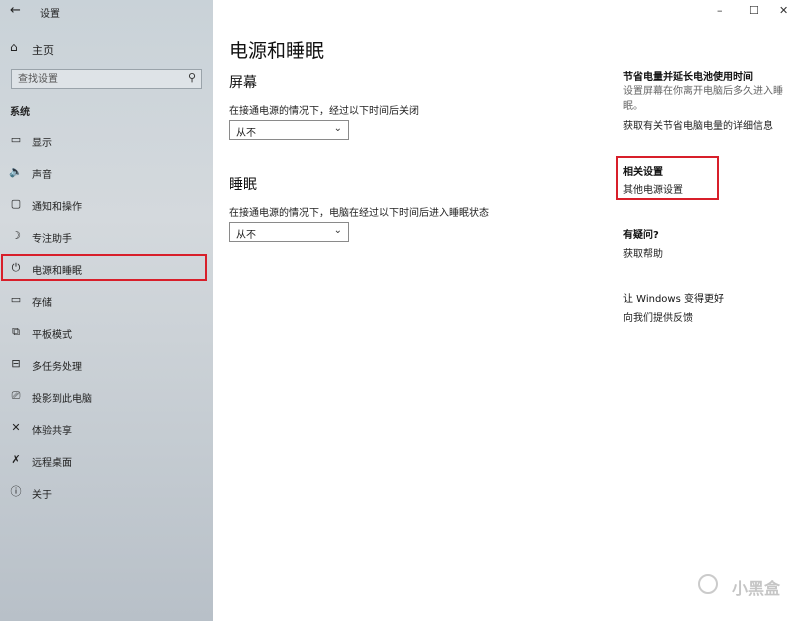  I want to click on page-title: 电源和睡眠, so click(277, 51).